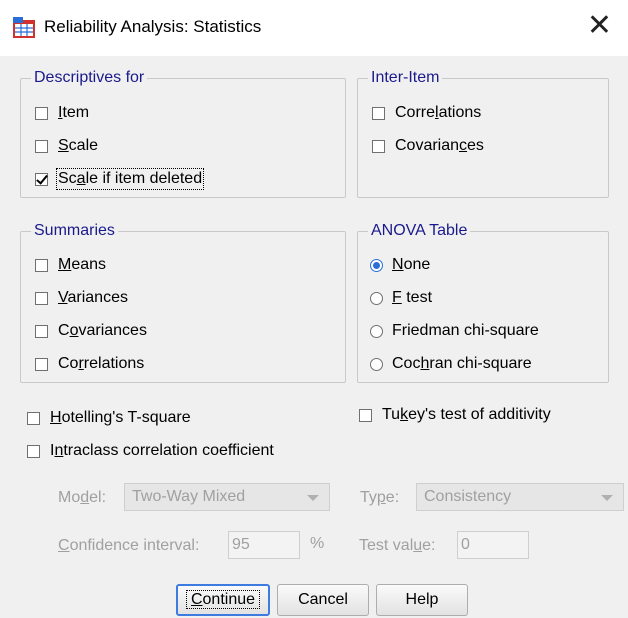 The height and width of the screenshot is (618, 628). I want to click on inter-item-covariances-label: Covariances, so click(439, 145).